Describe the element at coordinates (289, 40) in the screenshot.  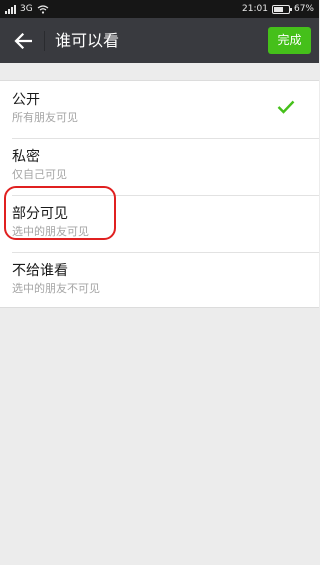
I see `done-button: 完成` at that location.